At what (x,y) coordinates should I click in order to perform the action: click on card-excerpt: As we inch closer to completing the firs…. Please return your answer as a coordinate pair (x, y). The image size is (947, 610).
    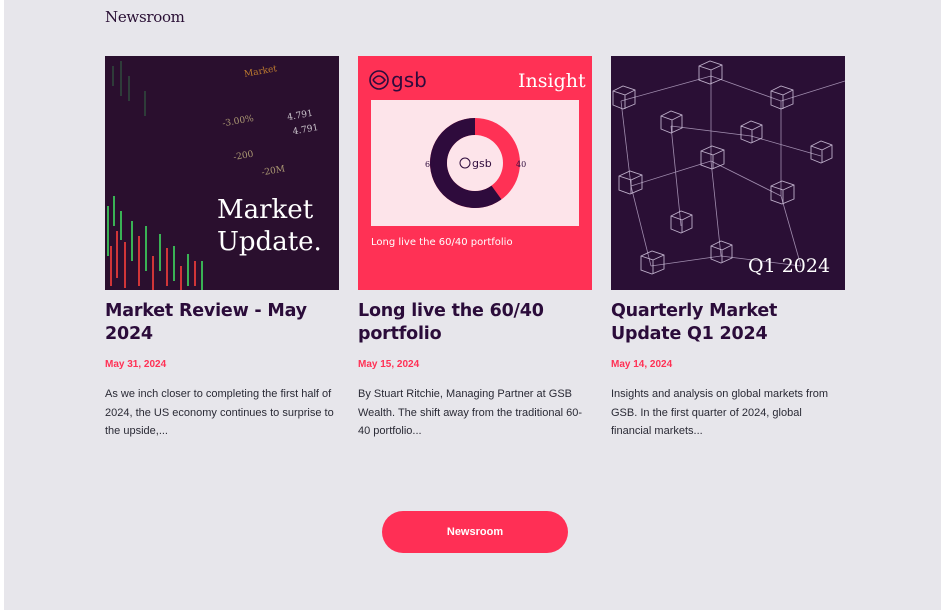
    Looking at the image, I should click on (219, 412).